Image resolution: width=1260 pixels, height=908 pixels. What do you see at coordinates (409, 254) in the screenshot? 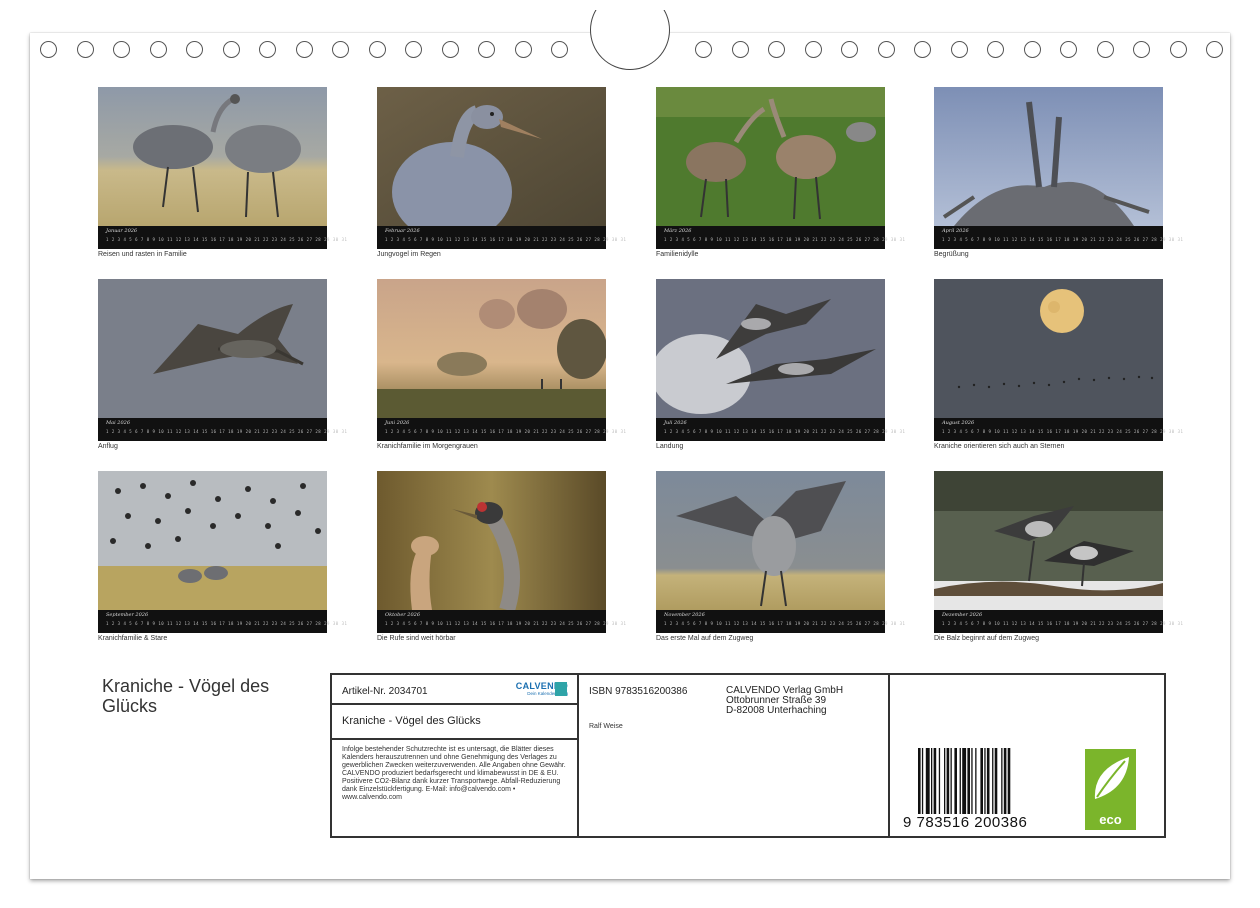
I see `photo-caption: Jungvogel im Regen` at bounding box center [409, 254].